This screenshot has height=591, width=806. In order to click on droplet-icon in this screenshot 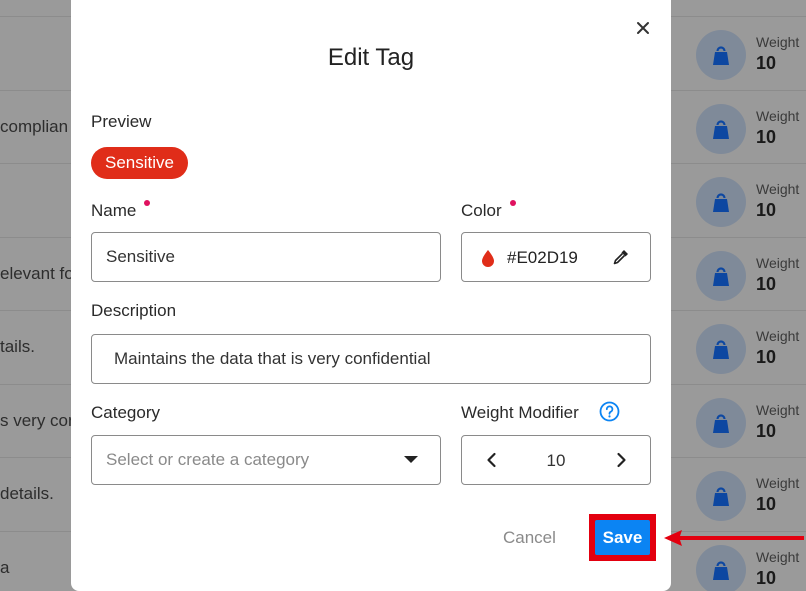, I will do `click(488, 258)`.